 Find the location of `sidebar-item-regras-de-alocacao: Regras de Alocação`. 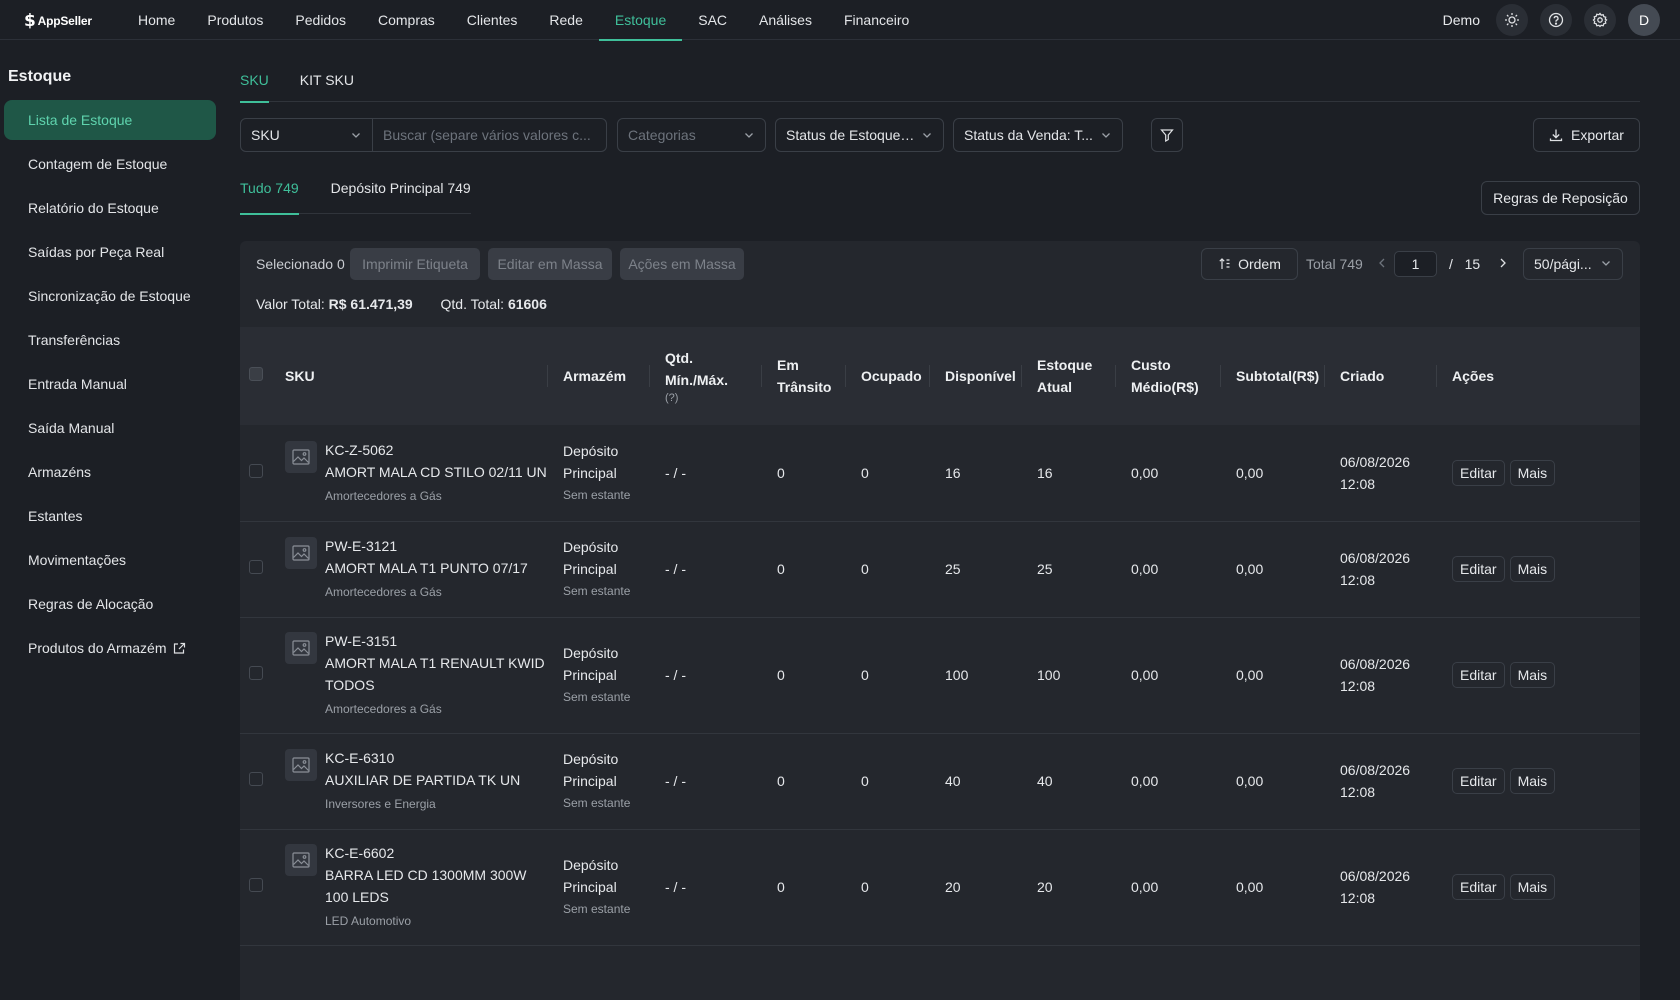

sidebar-item-regras-de-alocacao: Regras de Alocação is located at coordinates (110, 604).